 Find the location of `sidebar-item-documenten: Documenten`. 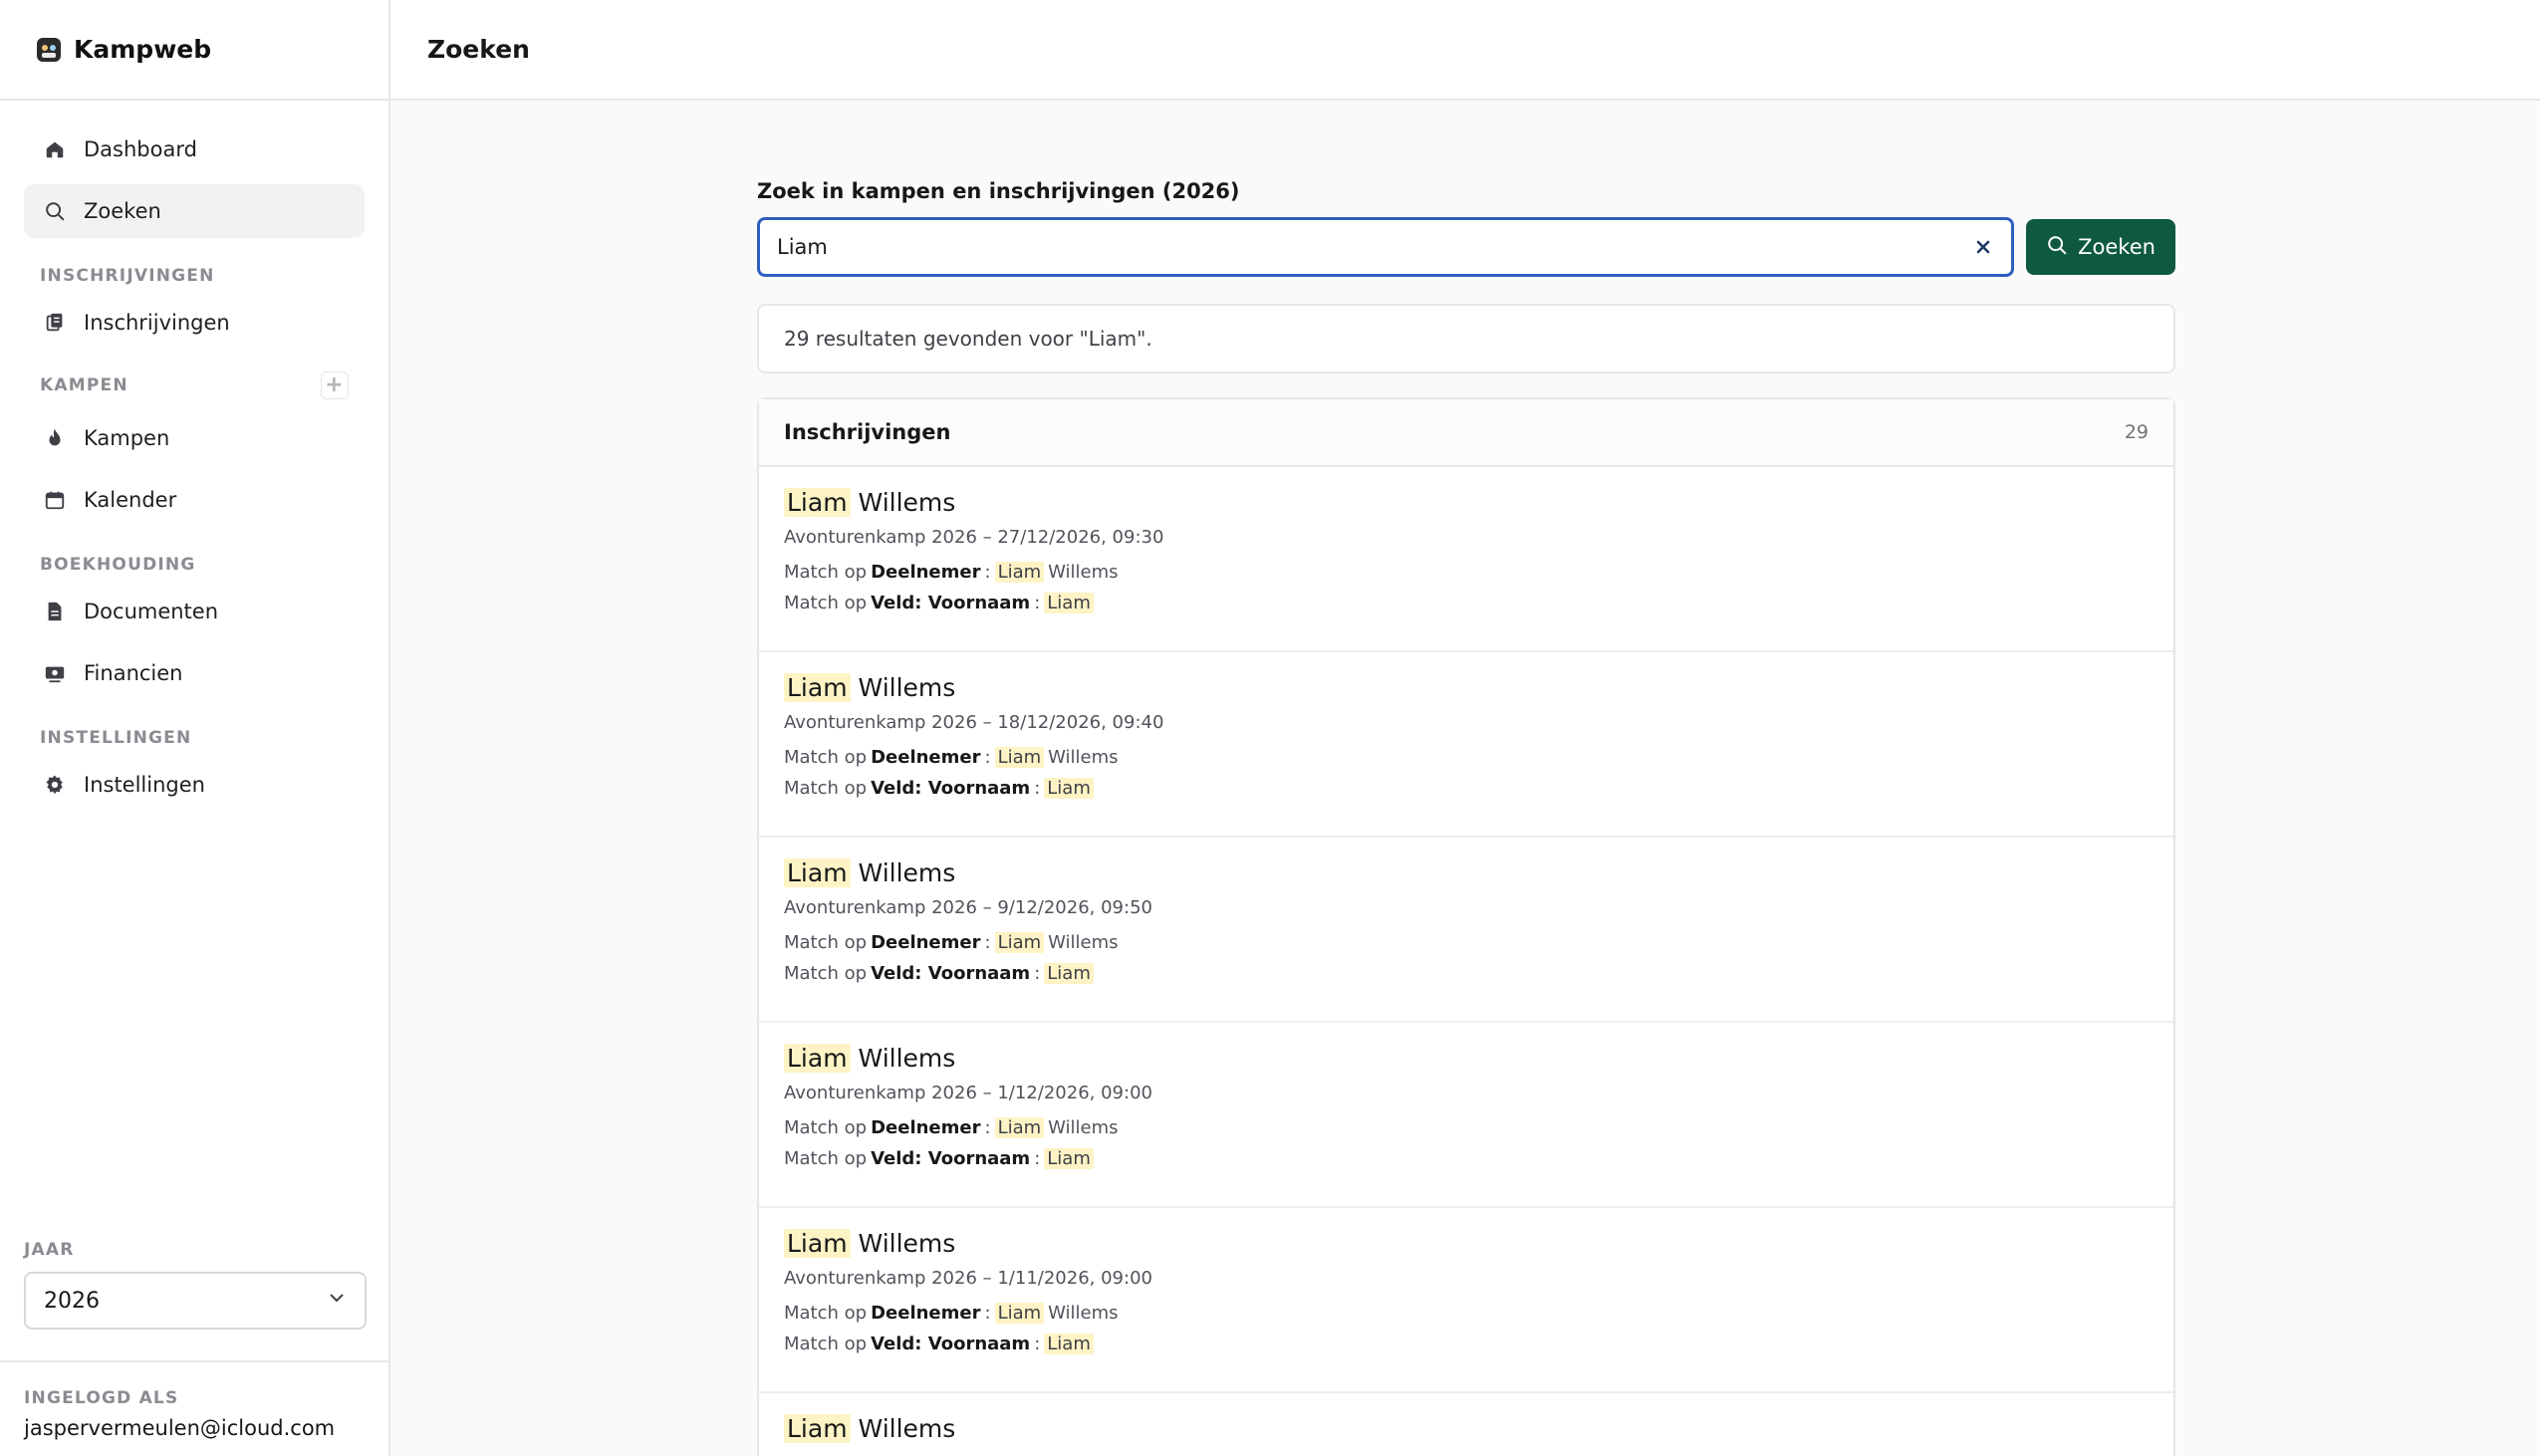

sidebar-item-documenten: Documenten is located at coordinates (194, 611).